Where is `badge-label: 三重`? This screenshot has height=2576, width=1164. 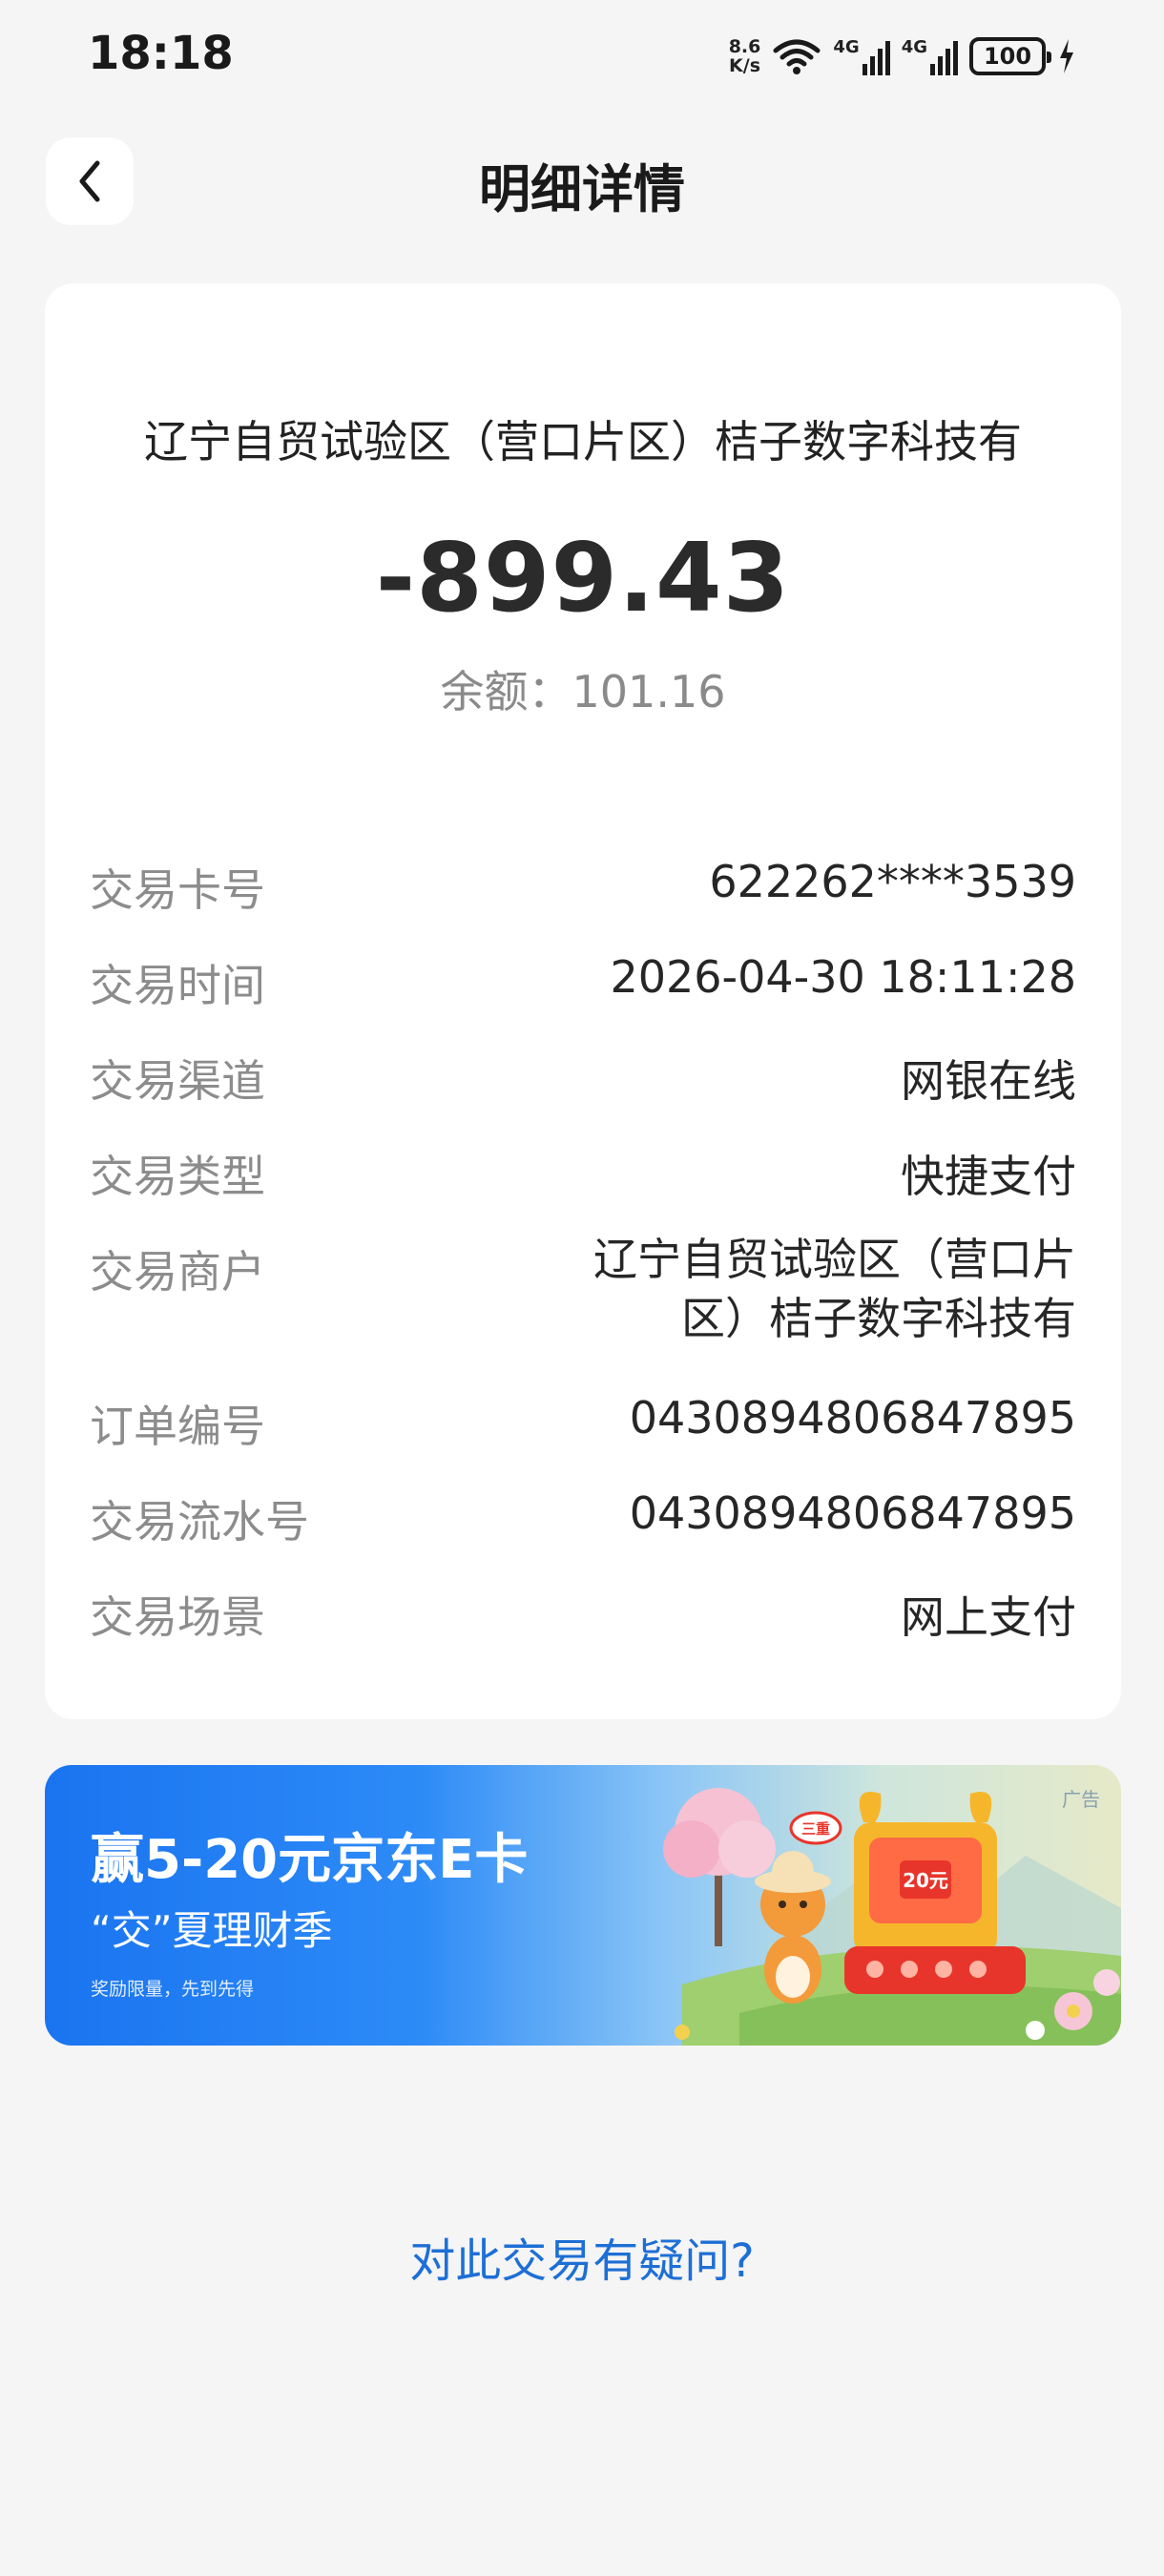
badge-label: 三重 is located at coordinates (815, 1829).